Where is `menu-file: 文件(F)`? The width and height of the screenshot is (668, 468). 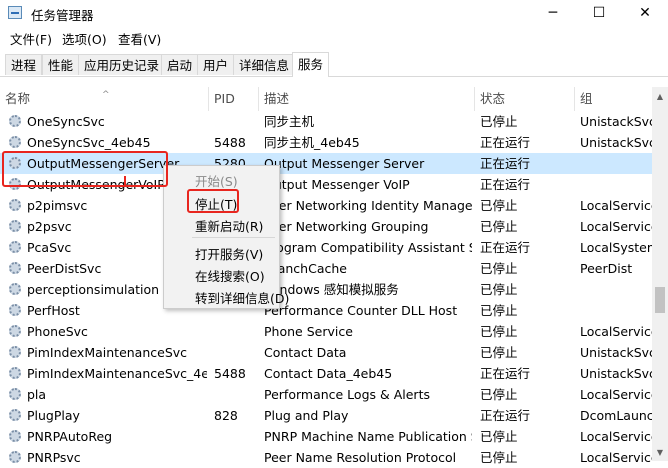 menu-file: 文件(F) is located at coordinates (31, 38).